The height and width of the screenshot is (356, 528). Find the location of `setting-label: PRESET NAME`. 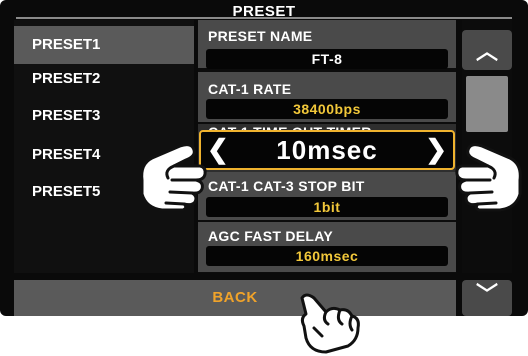

setting-label: PRESET NAME is located at coordinates (260, 36).